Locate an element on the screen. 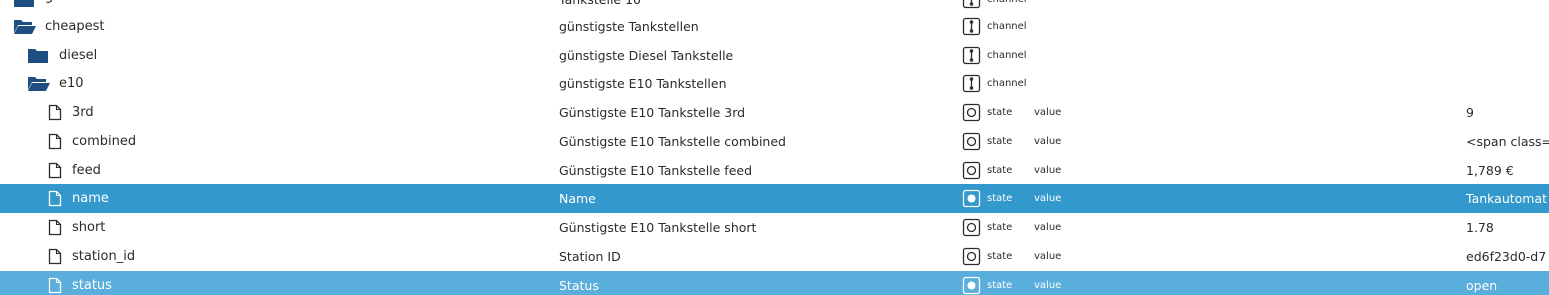 The height and width of the screenshot is (295, 1549). row-value: 1.78 is located at coordinates (1480, 227).